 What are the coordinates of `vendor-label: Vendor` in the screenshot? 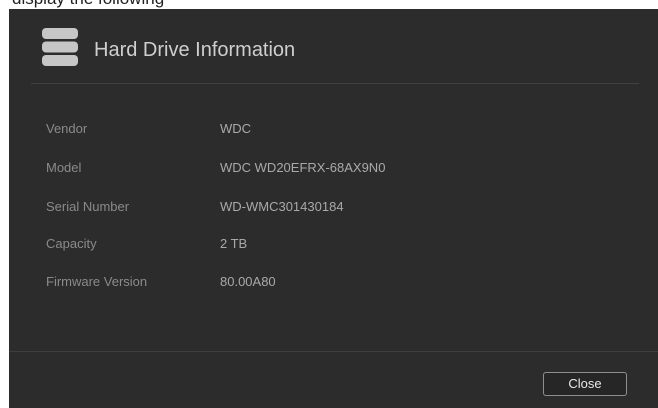 It's located at (67, 128).